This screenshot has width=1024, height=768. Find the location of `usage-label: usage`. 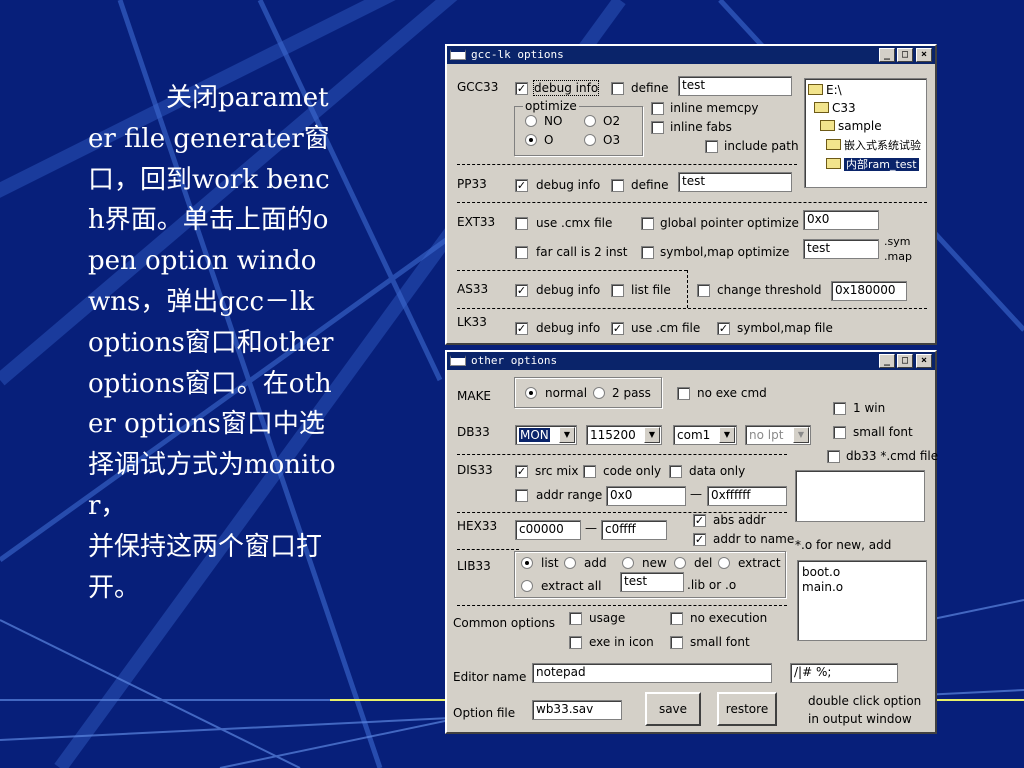

usage-label: usage is located at coordinates (607, 618).